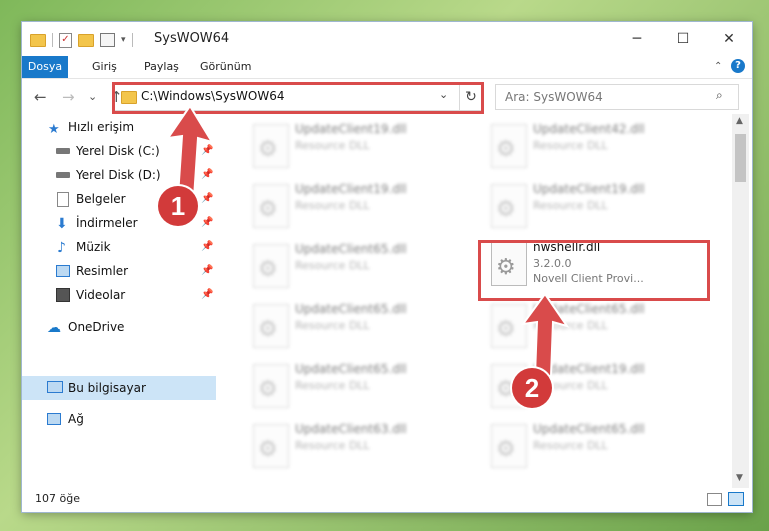  I want to click on close-button: ✕, so click(729, 39).